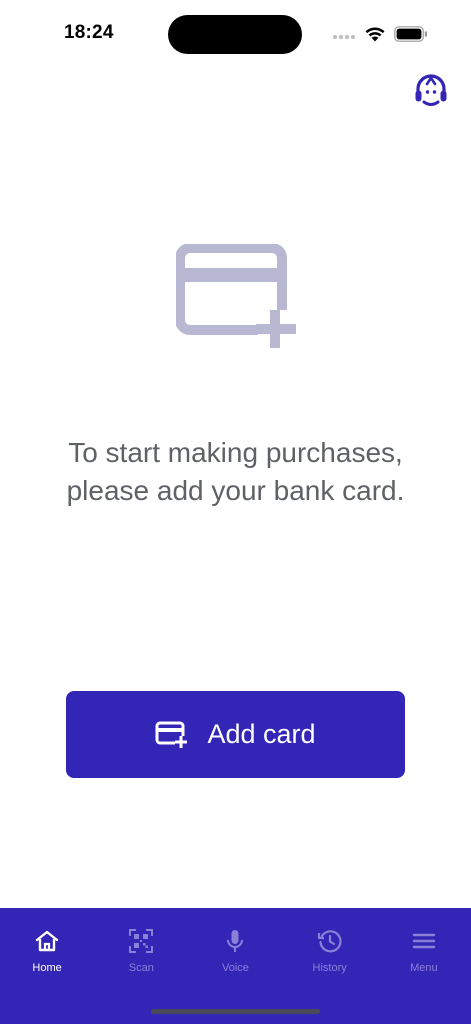  I want to click on home-icon, so click(47, 941).